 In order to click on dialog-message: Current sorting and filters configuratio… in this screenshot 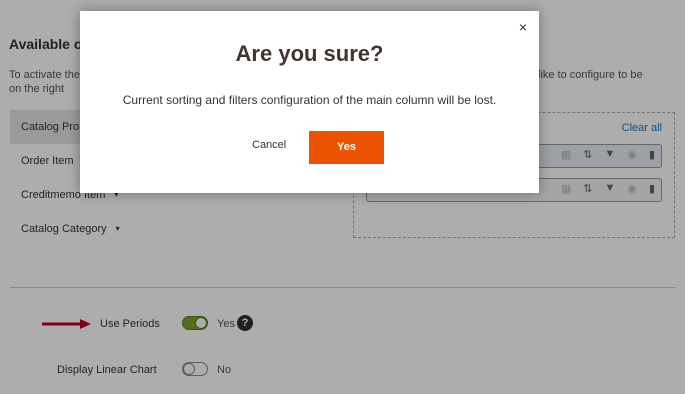, I will do `click(309, 100)`.